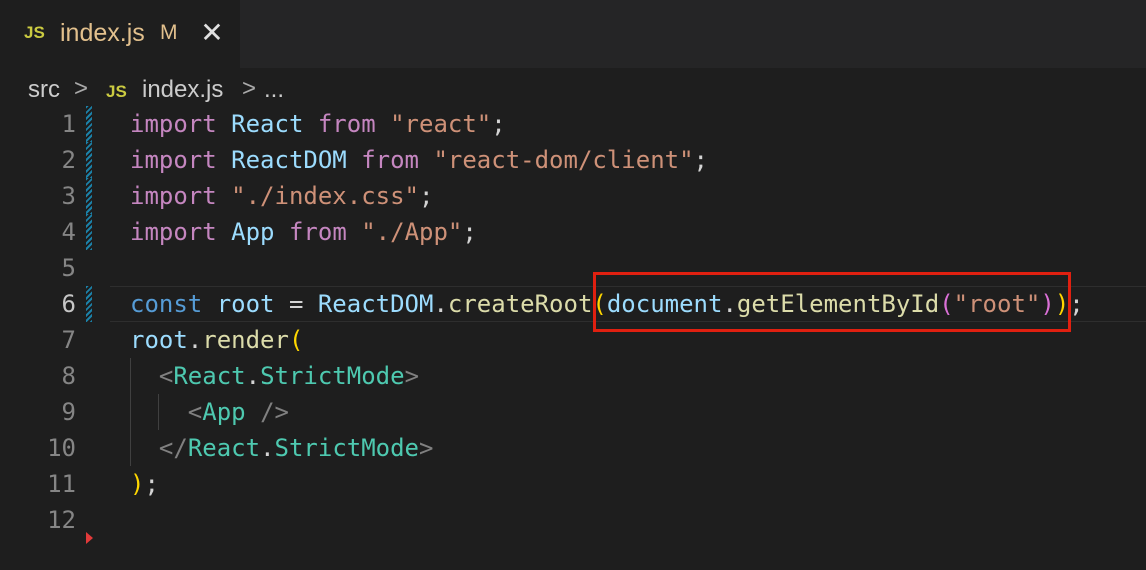 The height and width of the screenshot is (570, 1146). Describe the element at coordinates (832, 302) in the screenshot. I see `annotation-highlight-box` at that location.